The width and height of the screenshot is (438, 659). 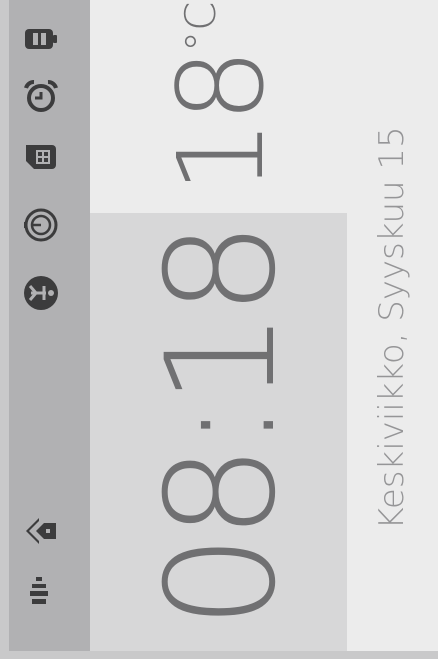 I want to click on accessibility-icon, so click(x=41, y=293).